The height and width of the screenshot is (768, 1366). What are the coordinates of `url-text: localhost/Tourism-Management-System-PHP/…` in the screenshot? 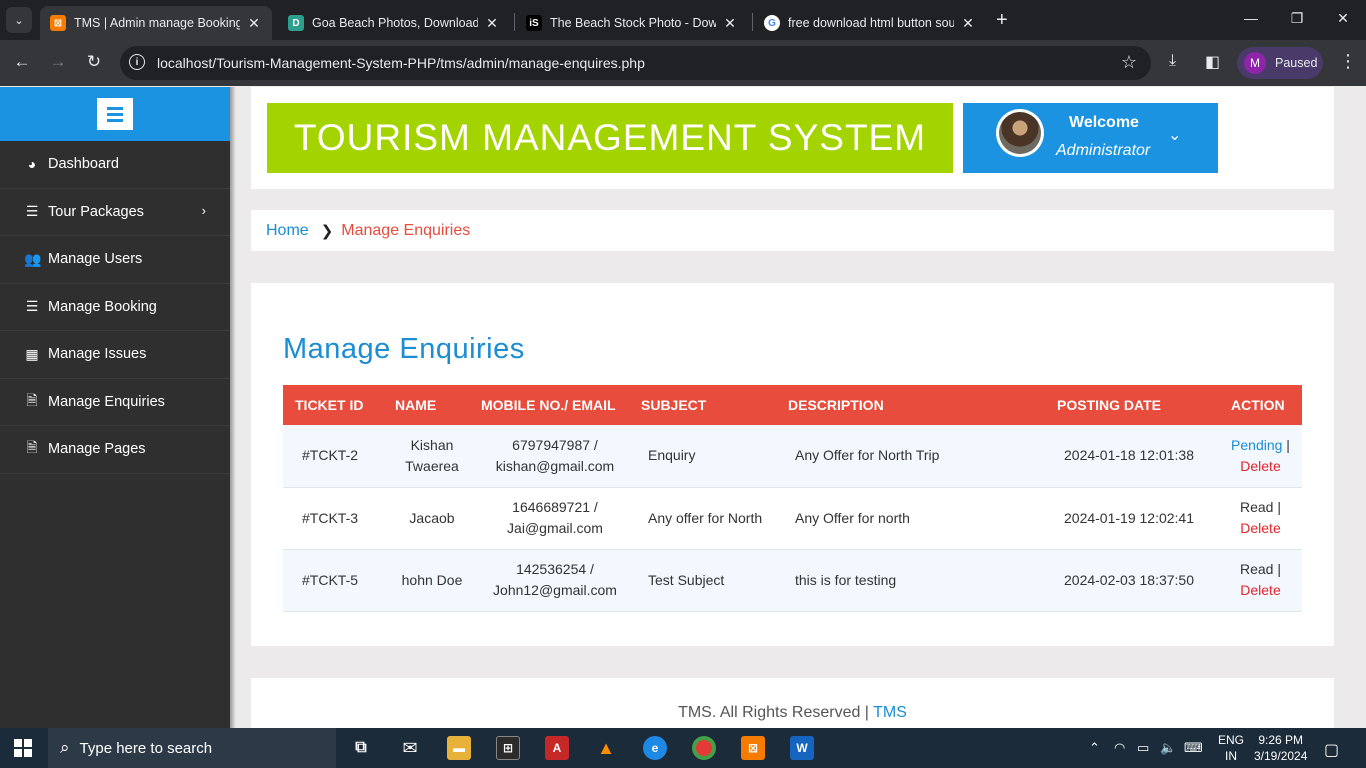 It's located at (401, 63).